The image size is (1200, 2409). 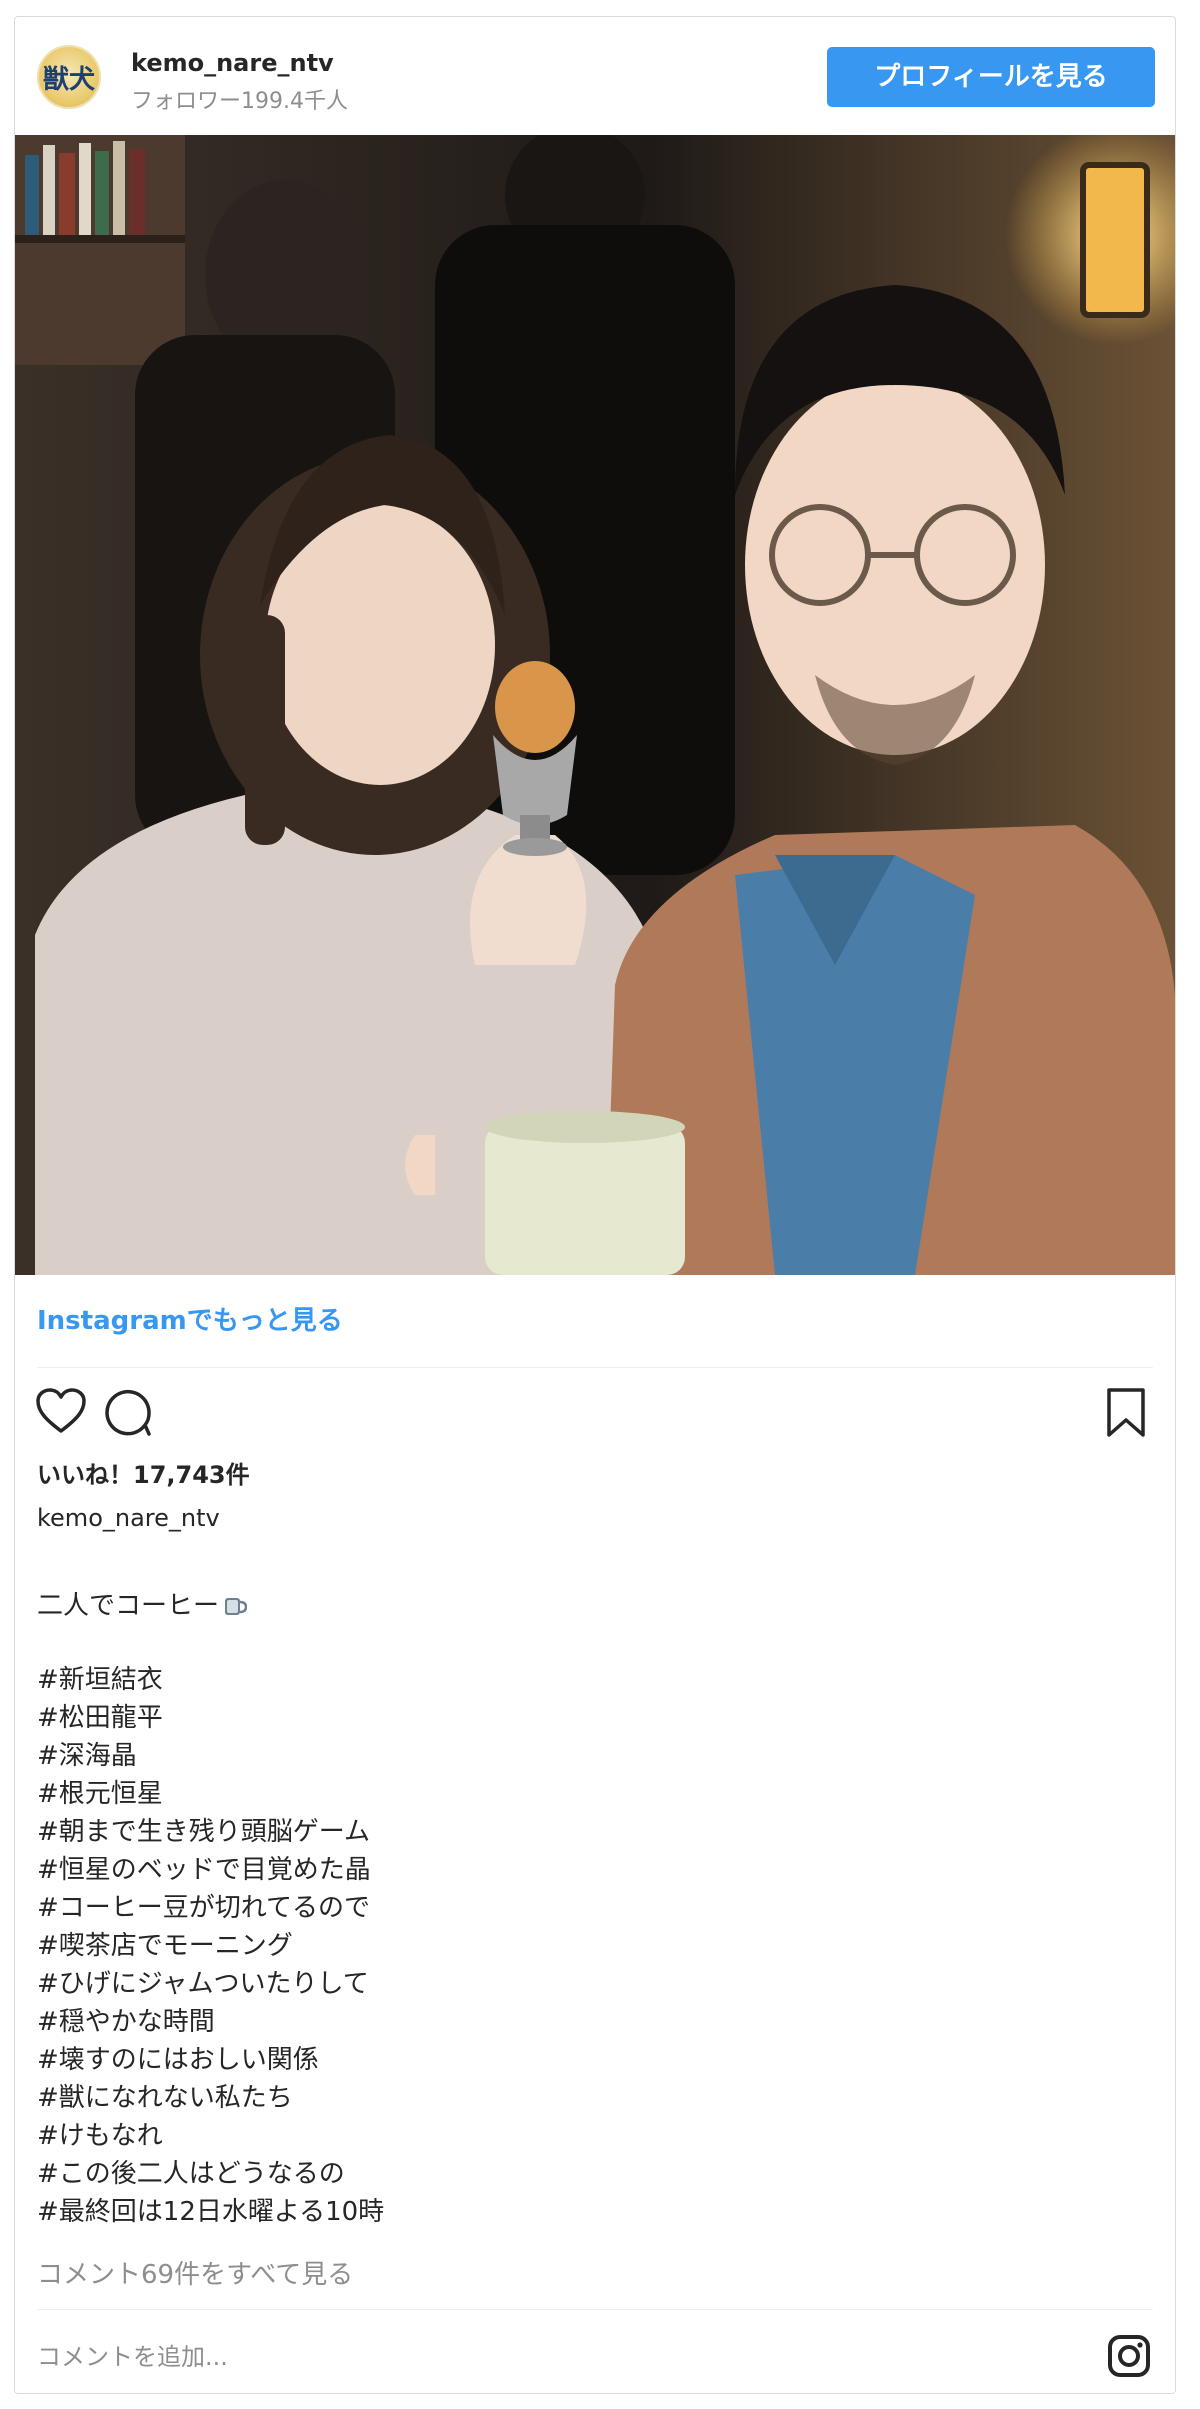 What do you see at coordinates (210, 1680) in the screenshot?
I see `hashtag: #新垣結衣` at bounding box center [210, 1680].